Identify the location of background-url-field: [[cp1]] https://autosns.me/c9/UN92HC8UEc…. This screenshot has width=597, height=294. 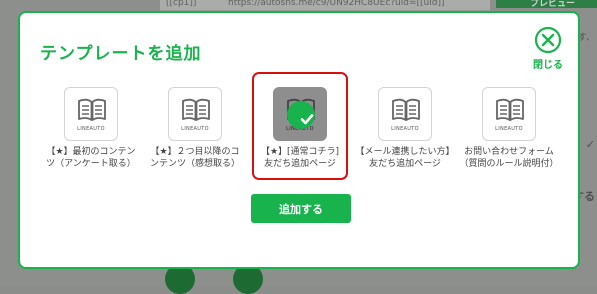
(325, 5).